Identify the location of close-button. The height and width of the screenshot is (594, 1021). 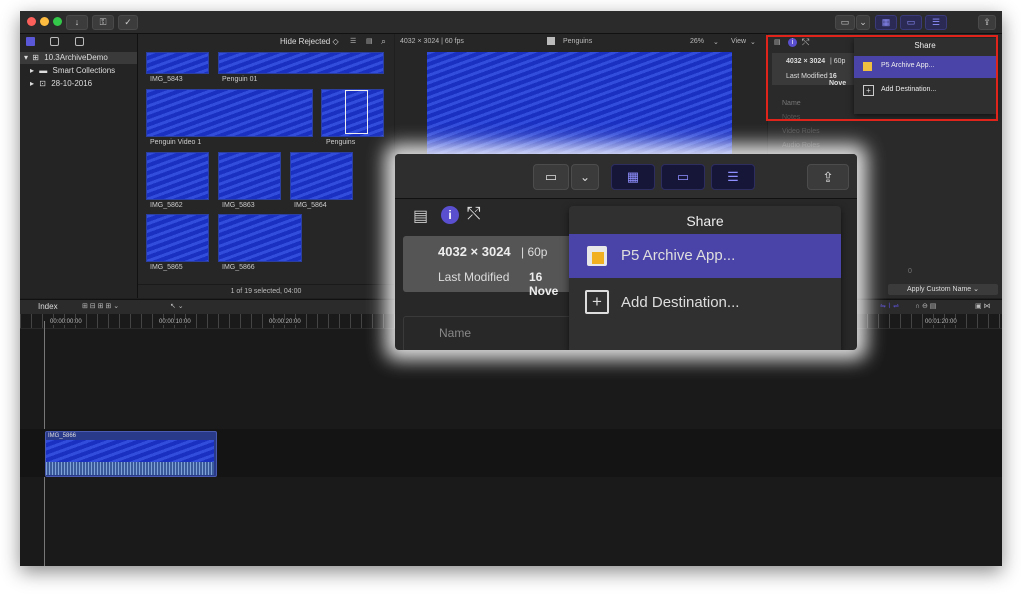
(31, 21).